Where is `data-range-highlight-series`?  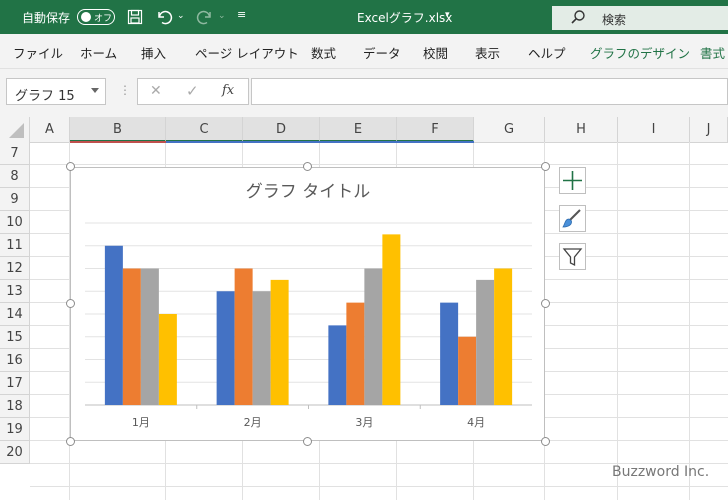
data-range-highlight-series is located at coordinates (320, 142).